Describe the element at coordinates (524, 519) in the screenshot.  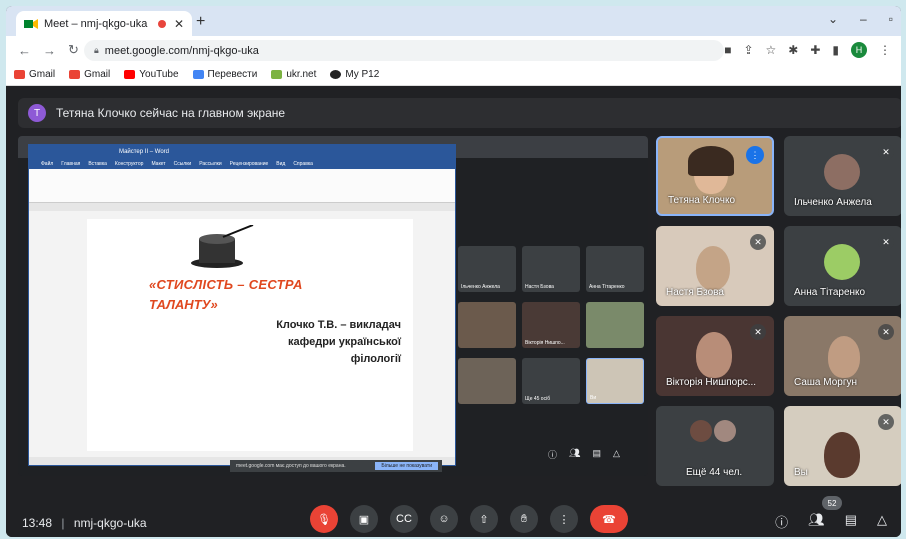
I see `raise-hand-button: ✋︎` at that location.